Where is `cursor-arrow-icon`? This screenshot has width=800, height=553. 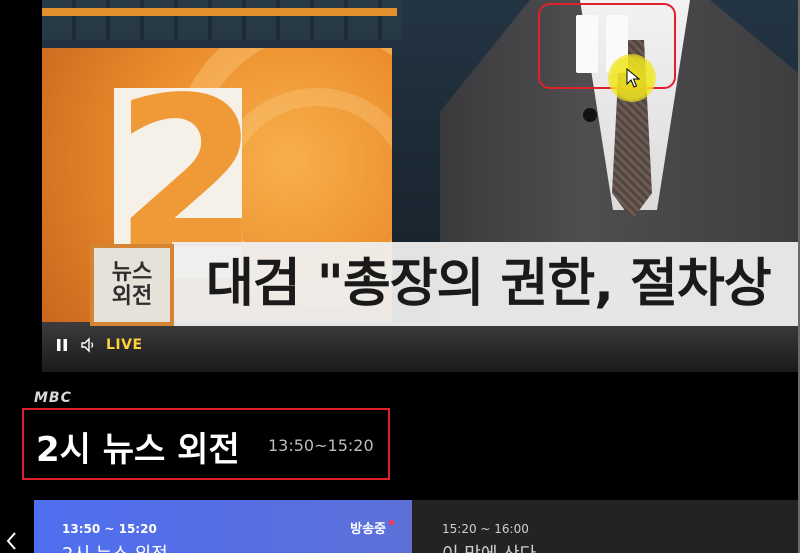
cursor-arrow-icon is located at coordinates (633, 78).